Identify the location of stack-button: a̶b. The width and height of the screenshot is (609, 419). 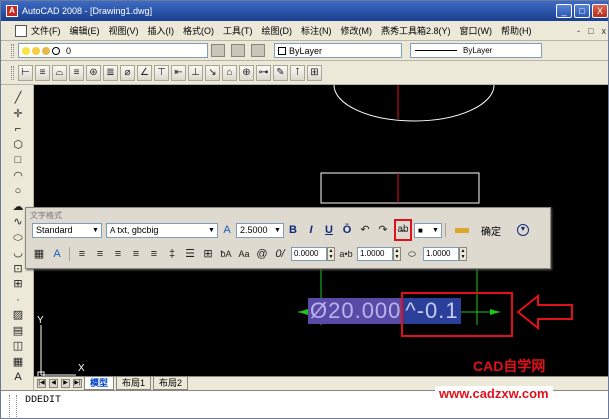
(403, 230).